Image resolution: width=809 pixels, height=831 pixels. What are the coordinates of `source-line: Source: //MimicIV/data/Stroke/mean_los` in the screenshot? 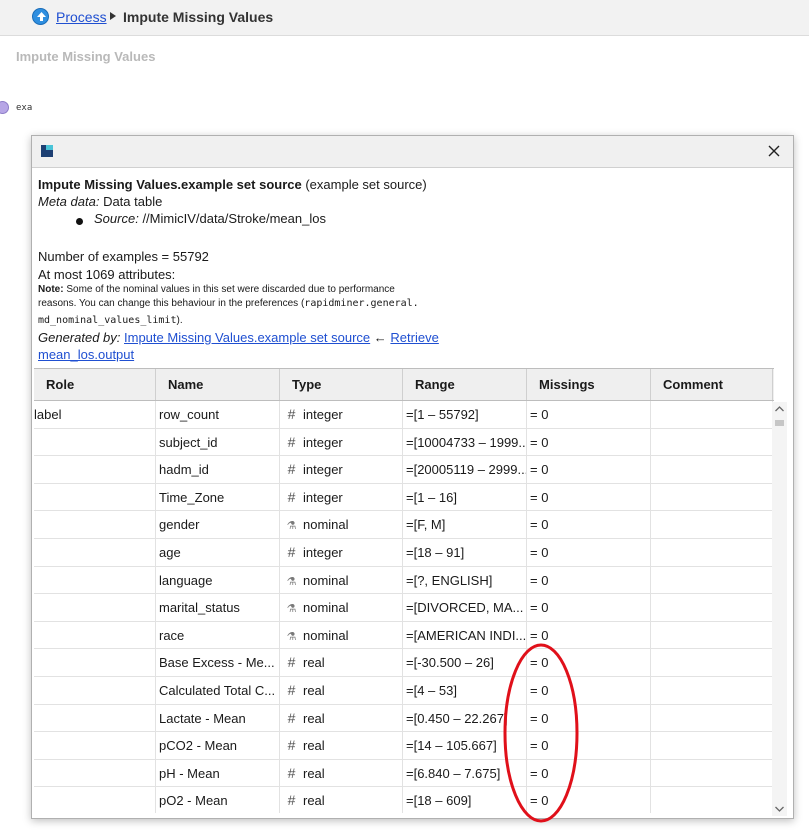 It's located at (210, 218).